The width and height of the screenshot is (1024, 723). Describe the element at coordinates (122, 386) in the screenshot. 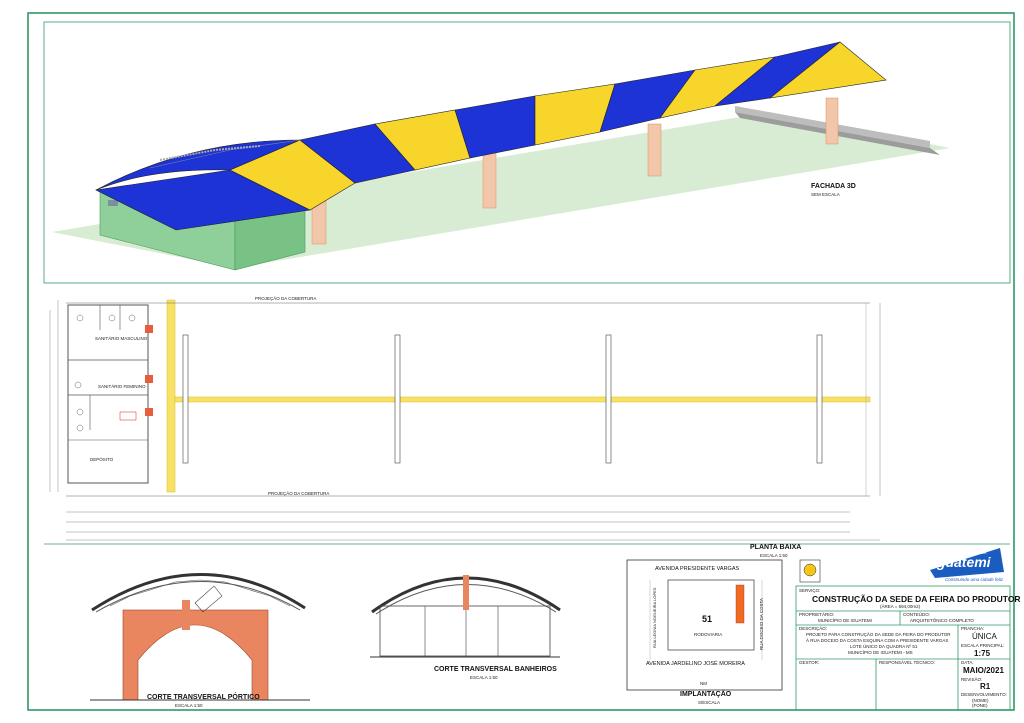

I see `room-fem-label: SANITÁRIO FEMININO` at that location.